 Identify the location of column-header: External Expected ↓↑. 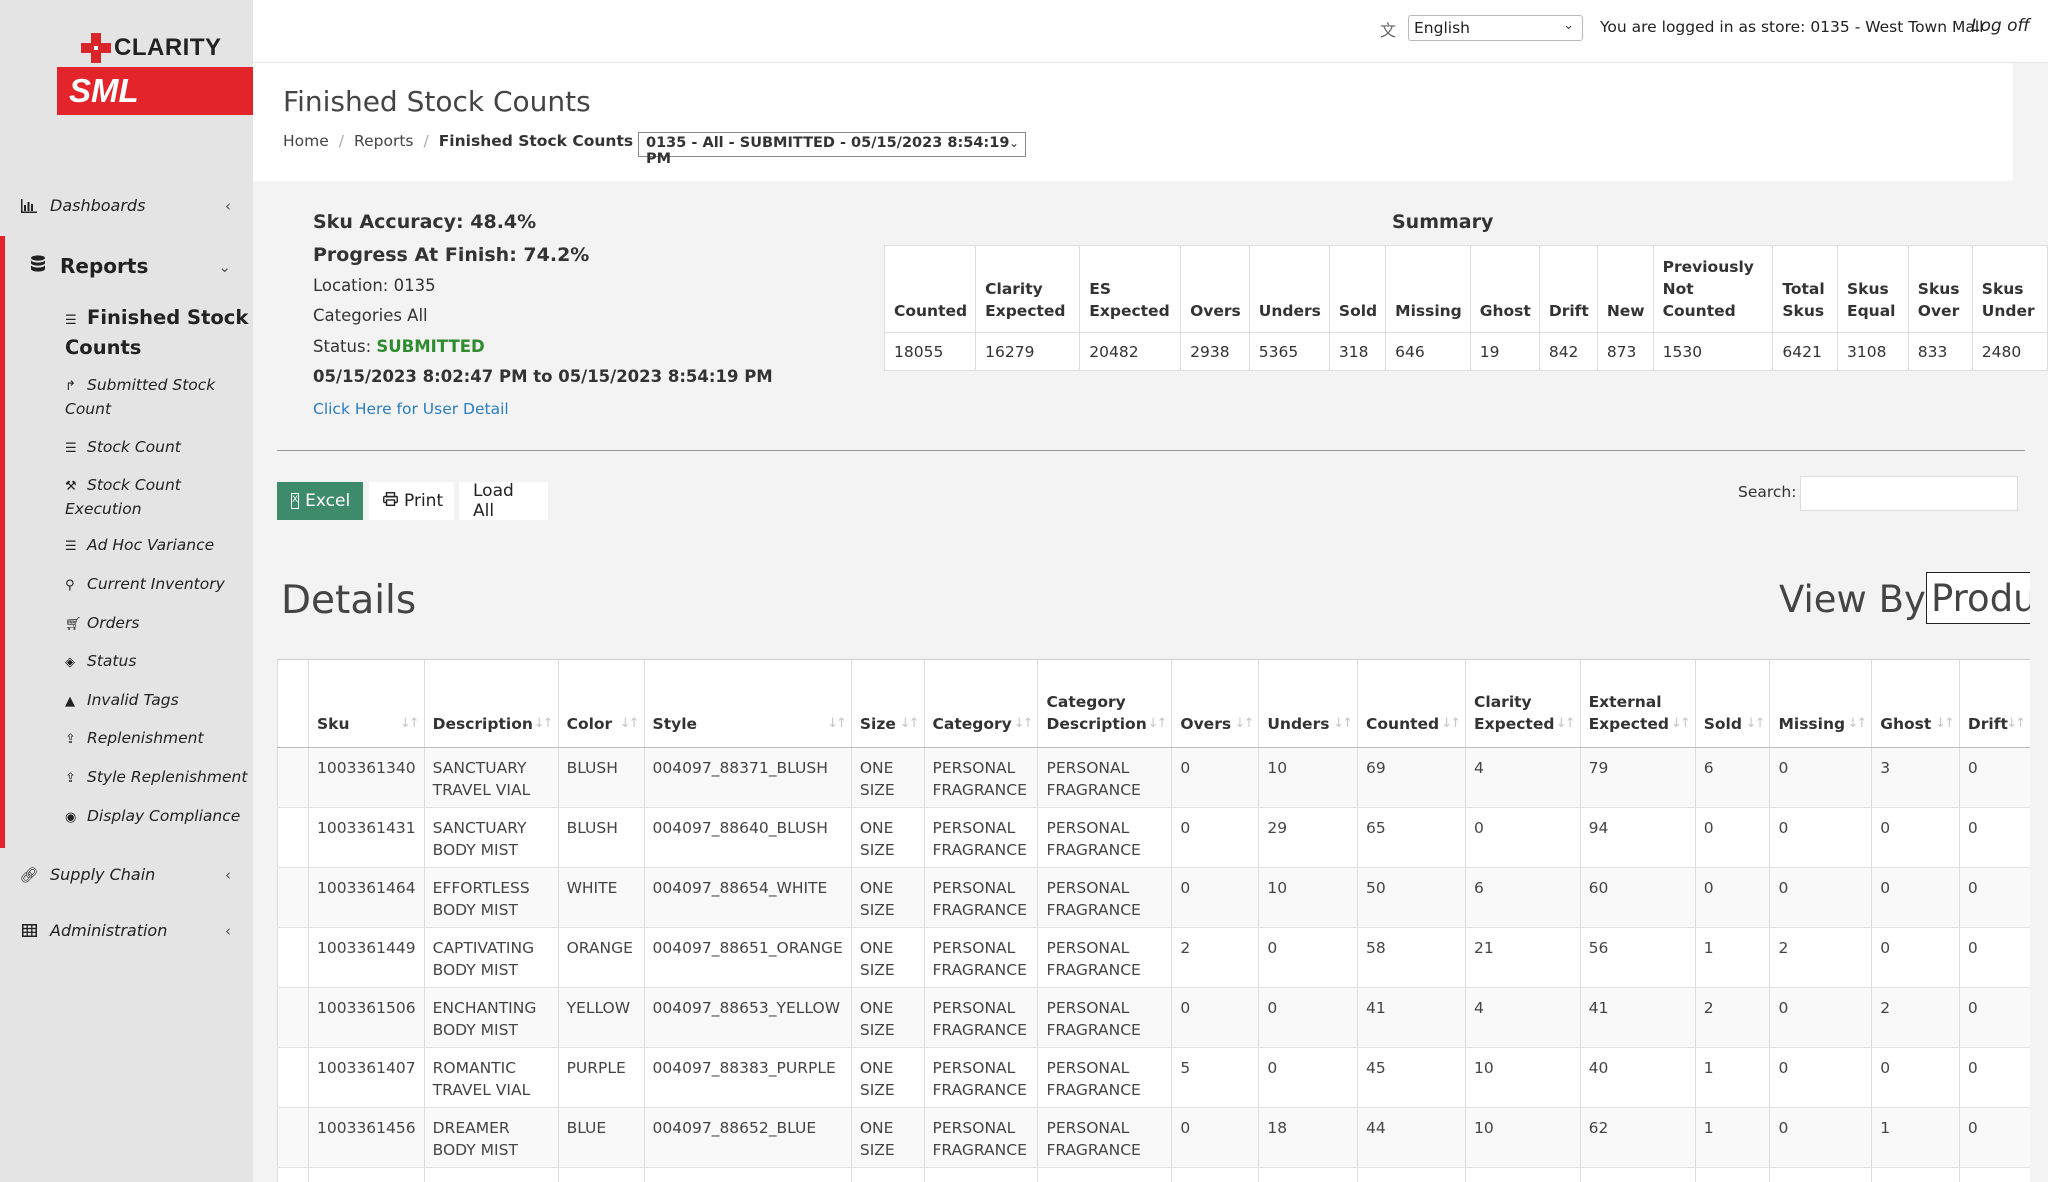
(1637, 703).